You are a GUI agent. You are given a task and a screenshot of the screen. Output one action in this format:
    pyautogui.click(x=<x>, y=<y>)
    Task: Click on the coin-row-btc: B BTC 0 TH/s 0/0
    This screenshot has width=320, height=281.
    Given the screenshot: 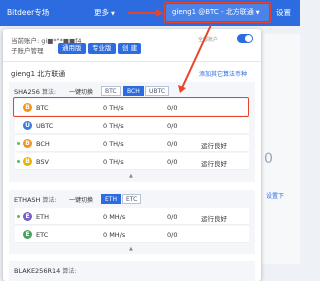 What is the action you would take?
    pyautogui.click(x=132, y=107)
    